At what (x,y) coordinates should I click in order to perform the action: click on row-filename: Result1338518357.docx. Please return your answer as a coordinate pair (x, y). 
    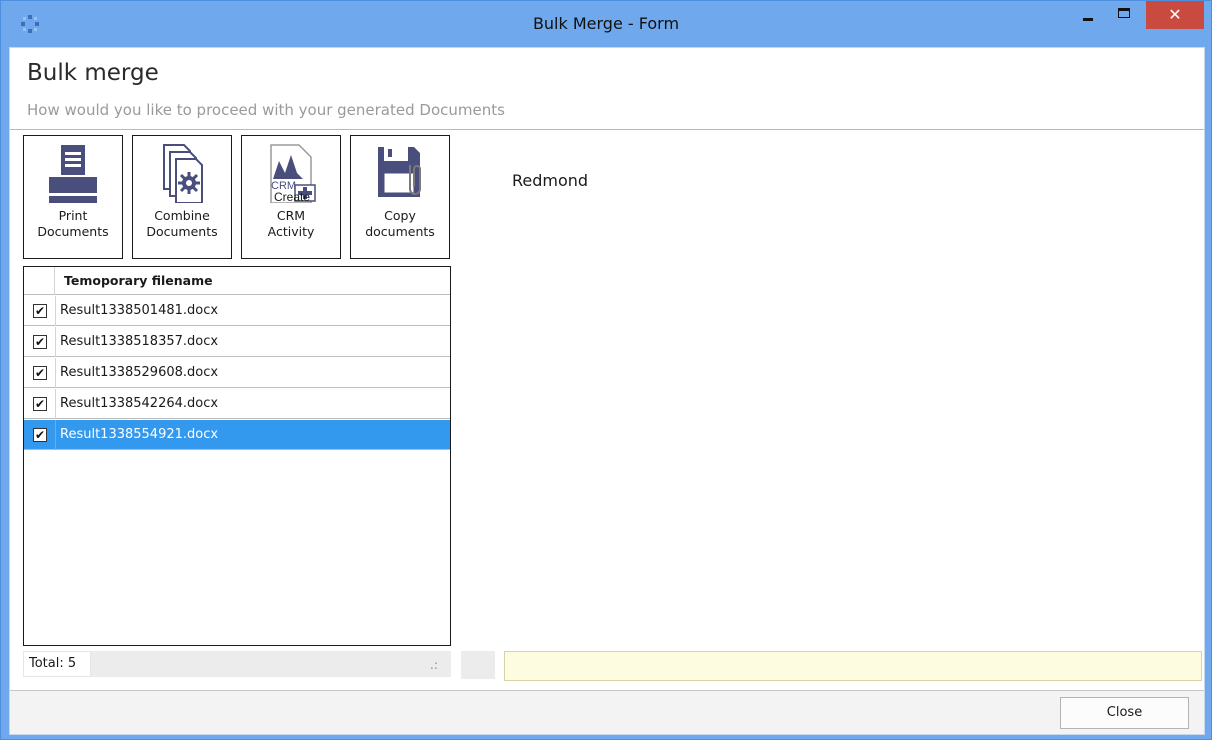
    Looking at the image, I should click on (139, 341).